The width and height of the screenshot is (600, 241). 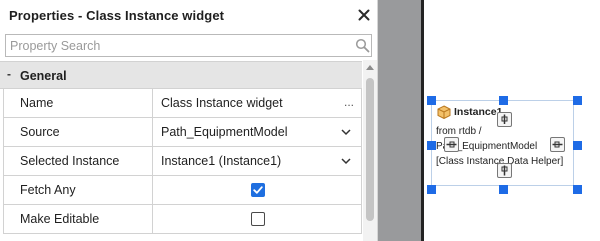 What do you see at coordinates (370, 67) in the screenshot?
I see `scroll-up-arrow-icon` at bounding box center [370, 67].